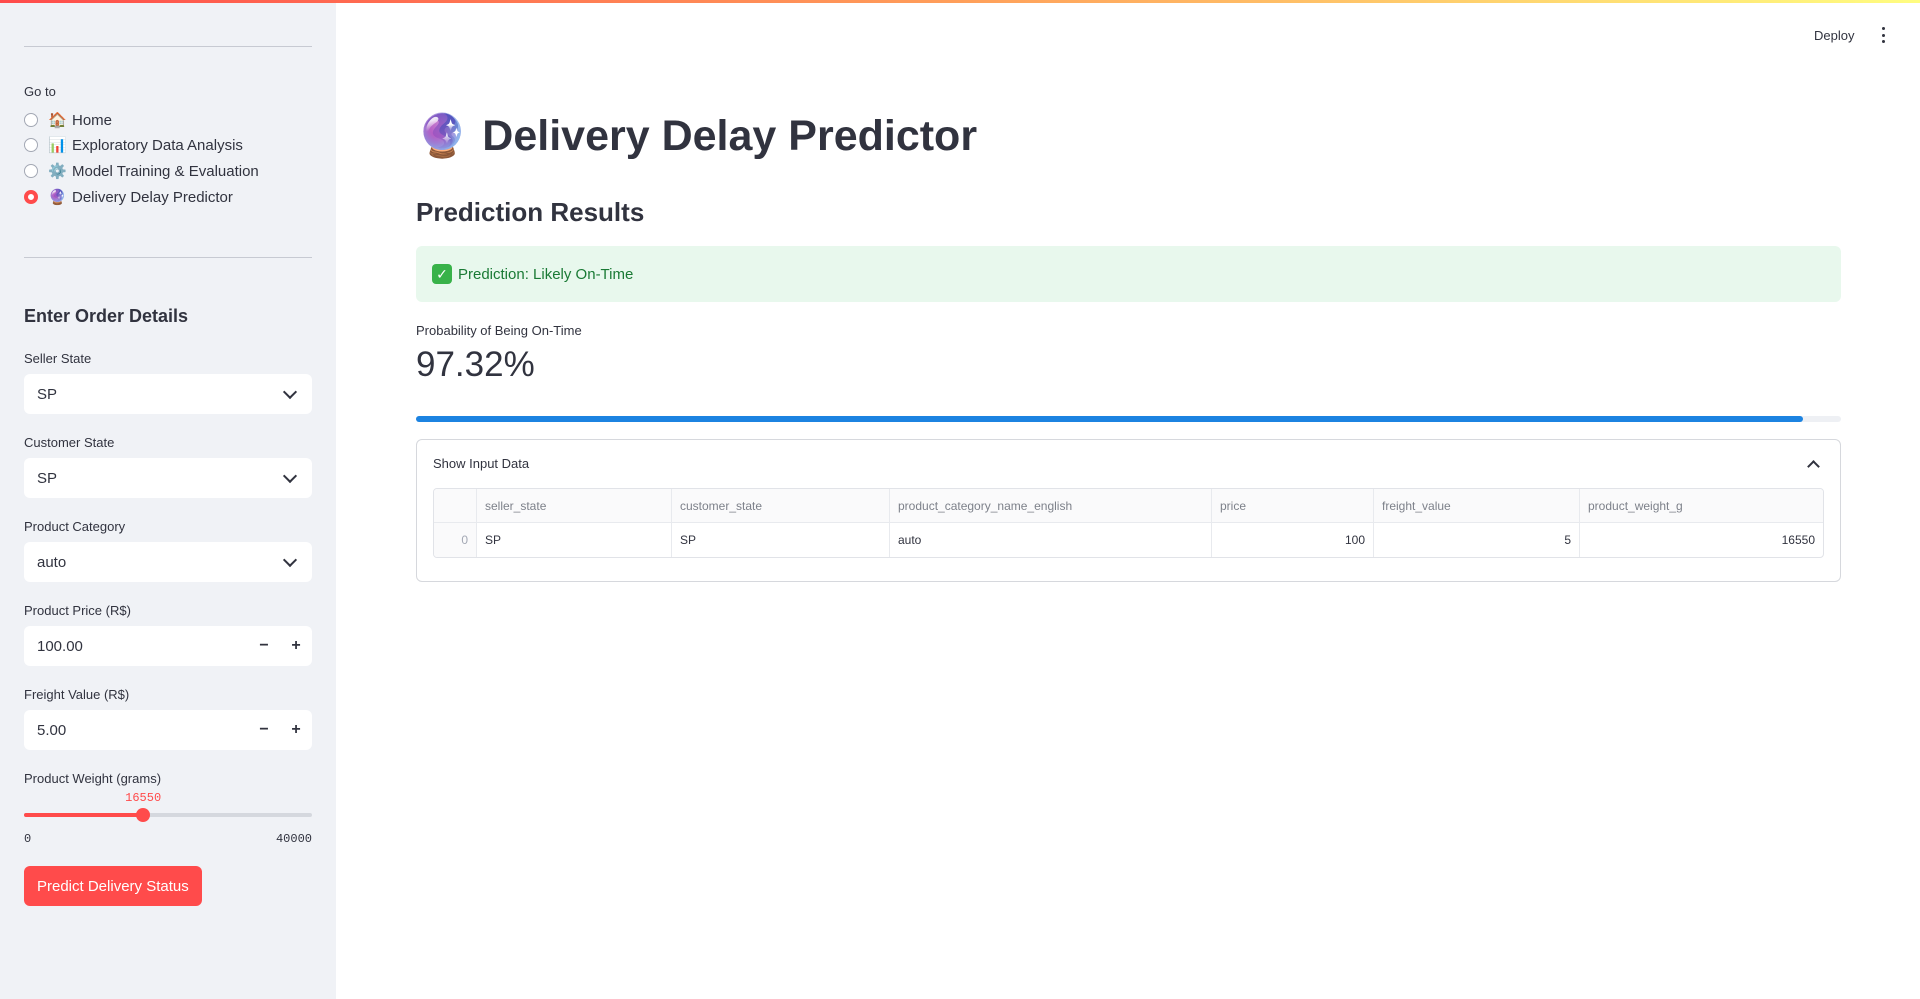 This screenshot has height=999, width=1920. I want to click on slider-handle, so click(143, 815).